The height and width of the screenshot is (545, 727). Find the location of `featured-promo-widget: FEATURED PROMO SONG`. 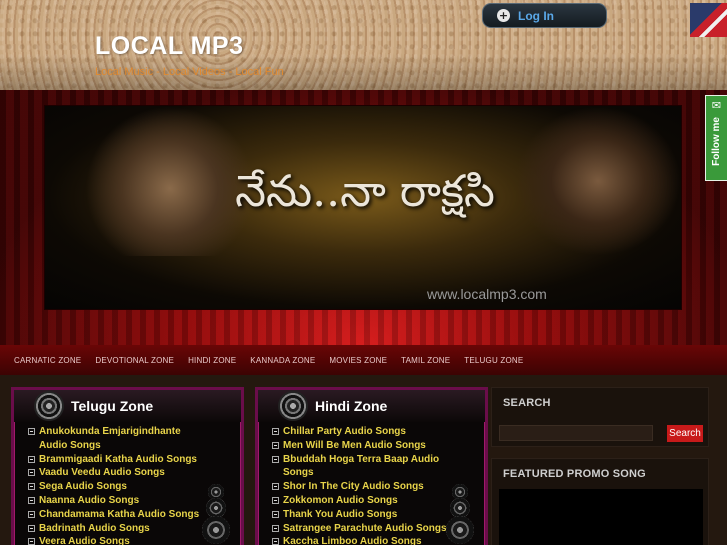

featured-promo-widget: FEATURED PROMO SONG is located at coordinates (600, 501).